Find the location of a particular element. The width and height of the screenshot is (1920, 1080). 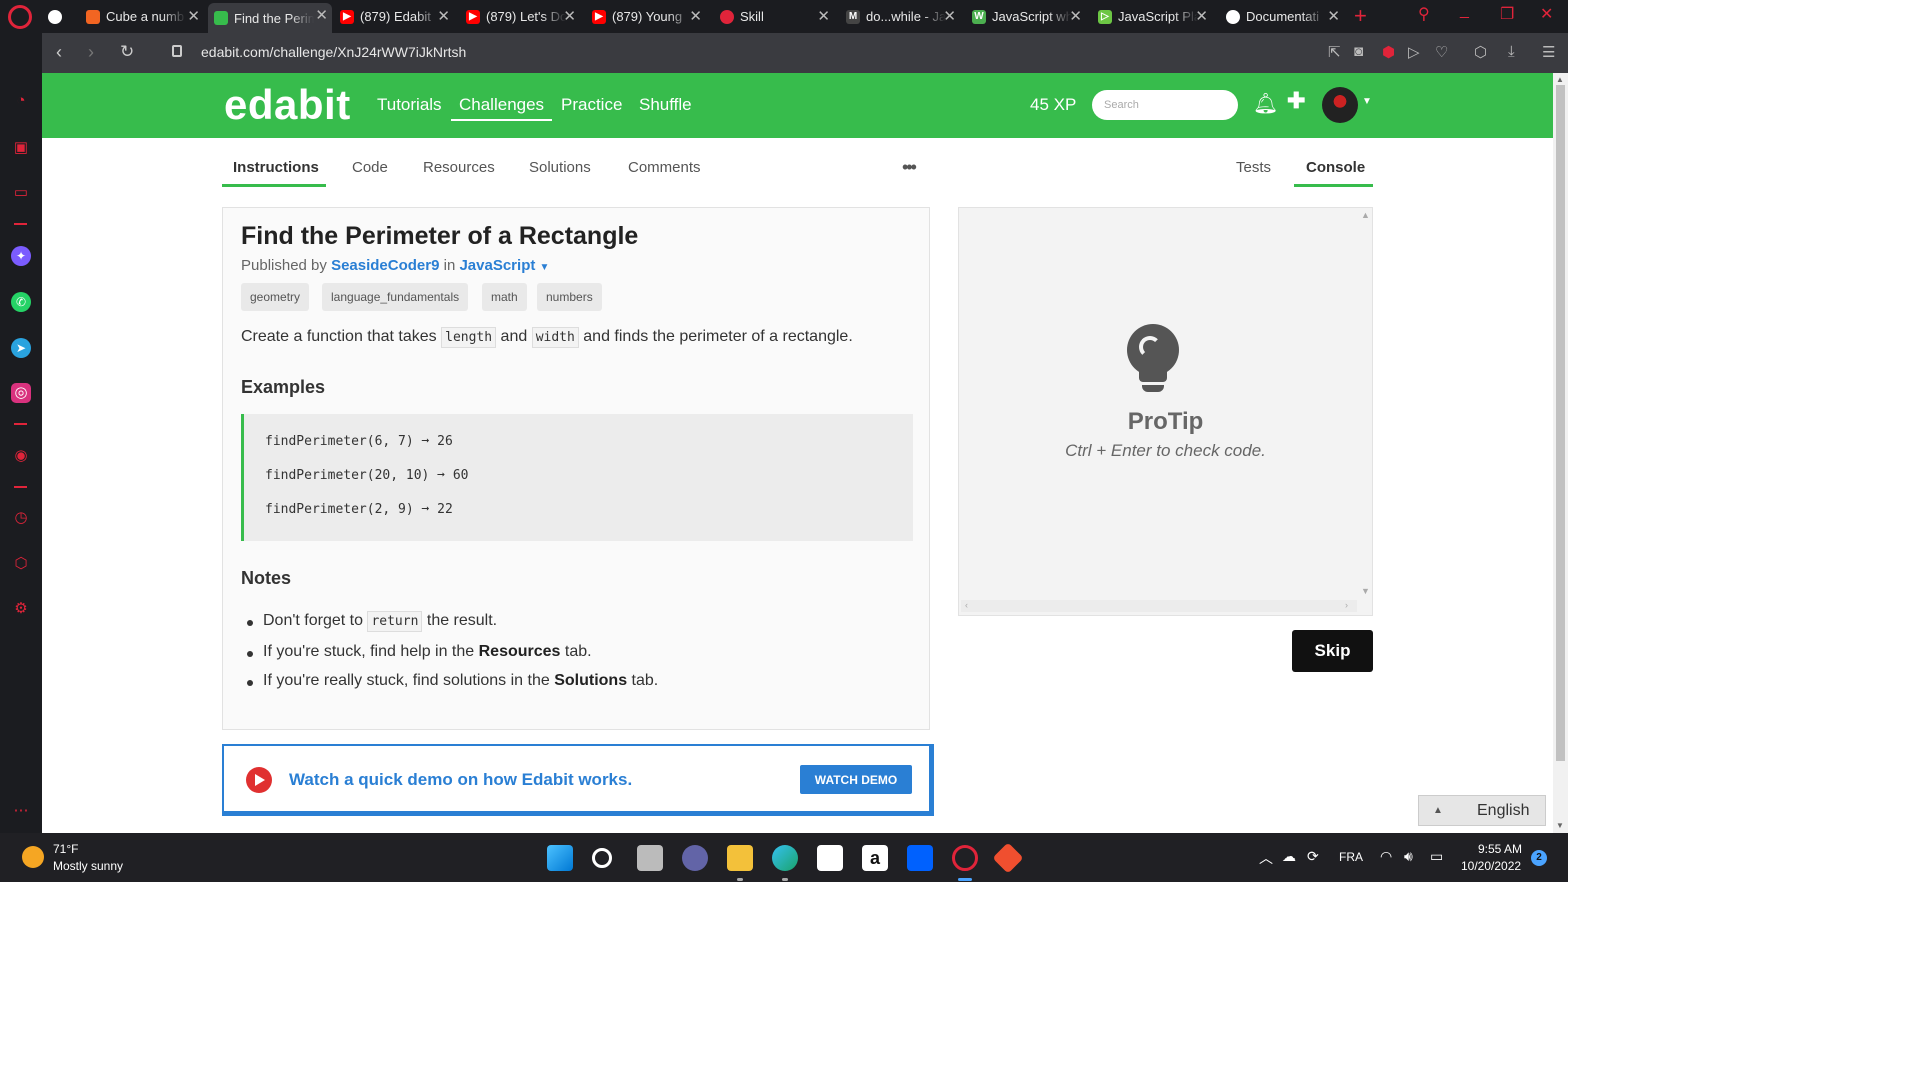

tab-youtube-edabit: ▶ (879) Edabit ✕ is located at coordinates (397, 16).